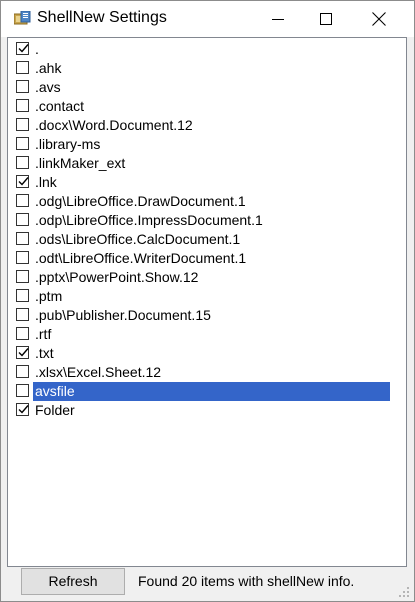 The height and width of the screenshot is (602, 415). I want to click on list-item-label: .xlsx\Excel.Sheet.12, so click(98, 372).